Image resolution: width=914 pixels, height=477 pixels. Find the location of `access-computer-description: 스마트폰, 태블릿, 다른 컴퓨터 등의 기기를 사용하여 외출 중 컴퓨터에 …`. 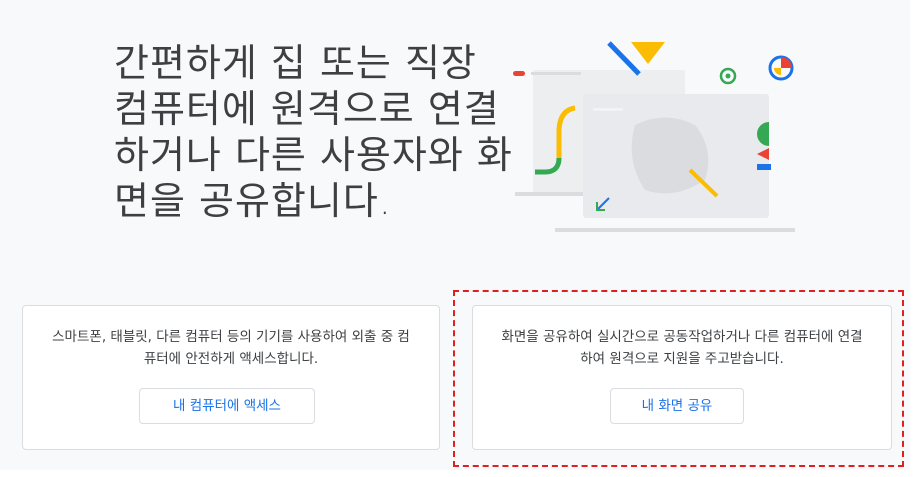

access-computer-description: 스마트폰, 태블릿, 다른 컴퓨터 등의 기기를 사용하여 외출 중 컴퓨터에 … is located at coordinates (231, 348).